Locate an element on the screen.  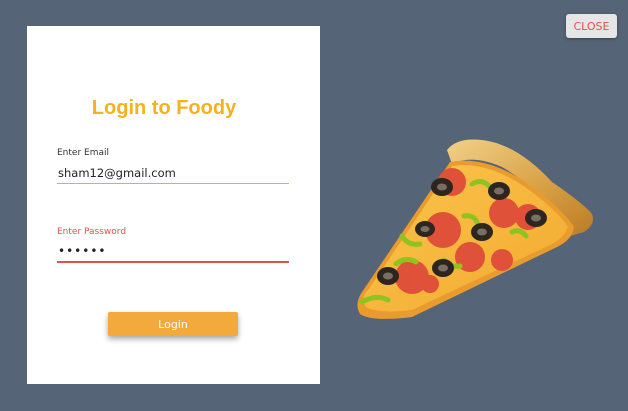
password-field: Enter Password is located at coordinates (173, 244).